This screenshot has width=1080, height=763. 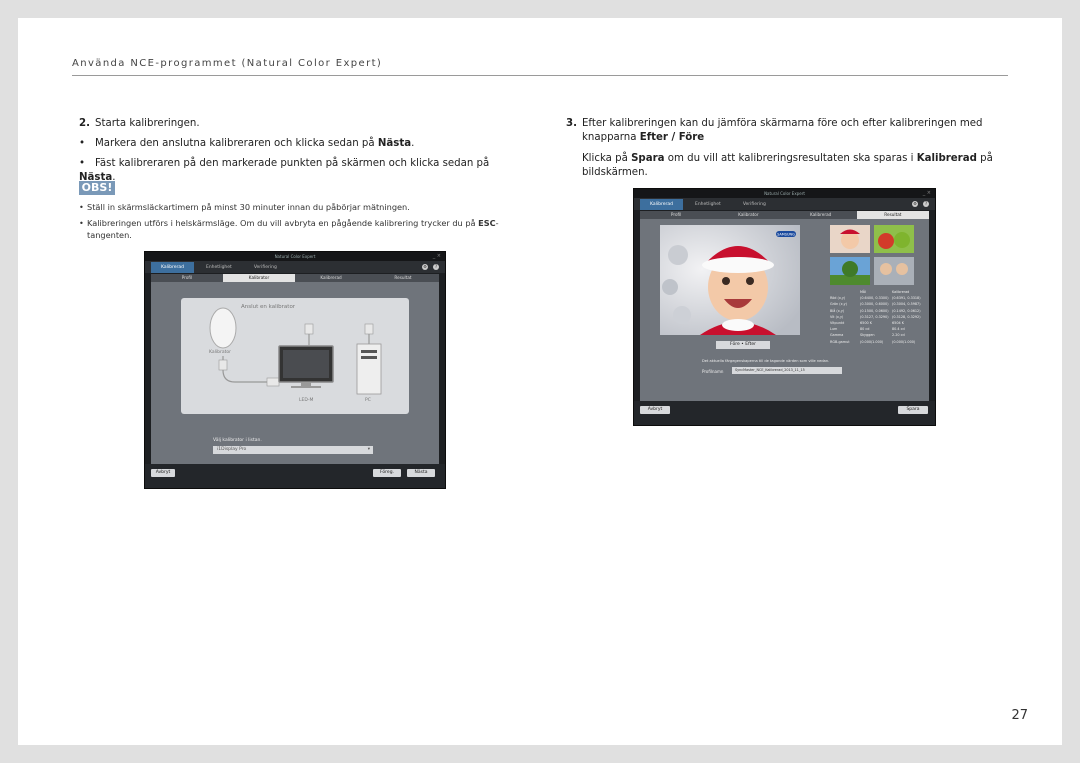 What do you see at coordinates (873, 255) in the screenshot?
I see `thumbnail-grid` at bounding box center [873, 255].